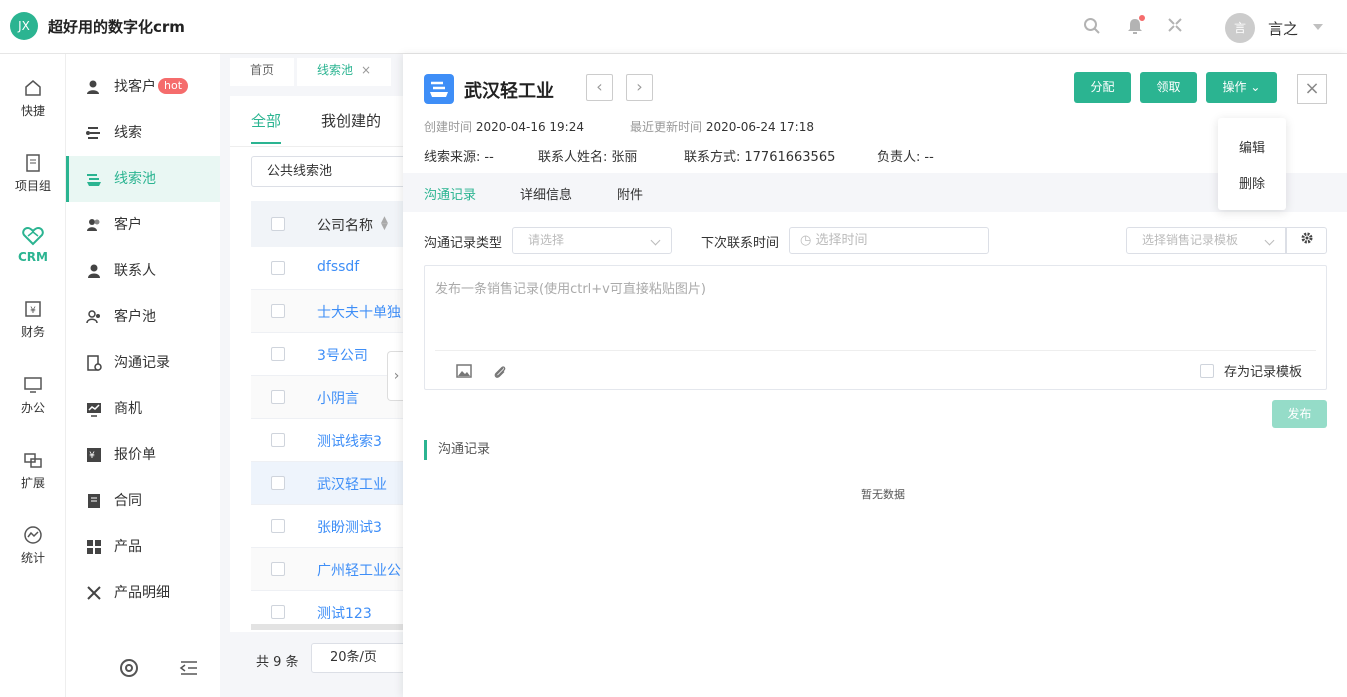 This screenshot has height=697, width=1347. I want to click on rail-item-project: 项目组, so click(33, 173).